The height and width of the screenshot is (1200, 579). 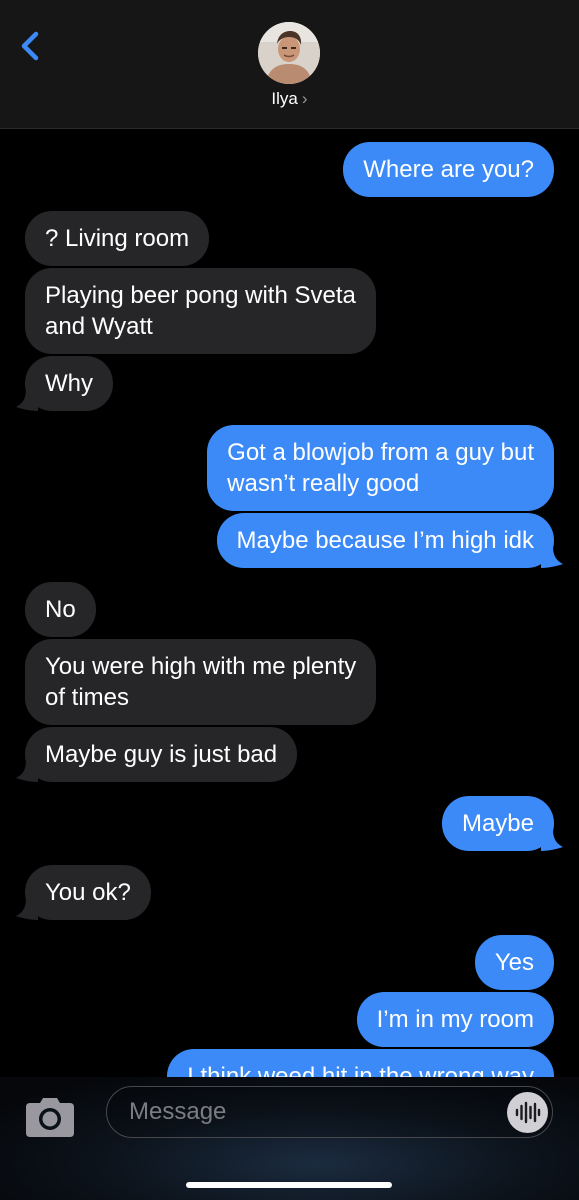 I want to click on chevron-left-icon, so click(x=30, y=46).